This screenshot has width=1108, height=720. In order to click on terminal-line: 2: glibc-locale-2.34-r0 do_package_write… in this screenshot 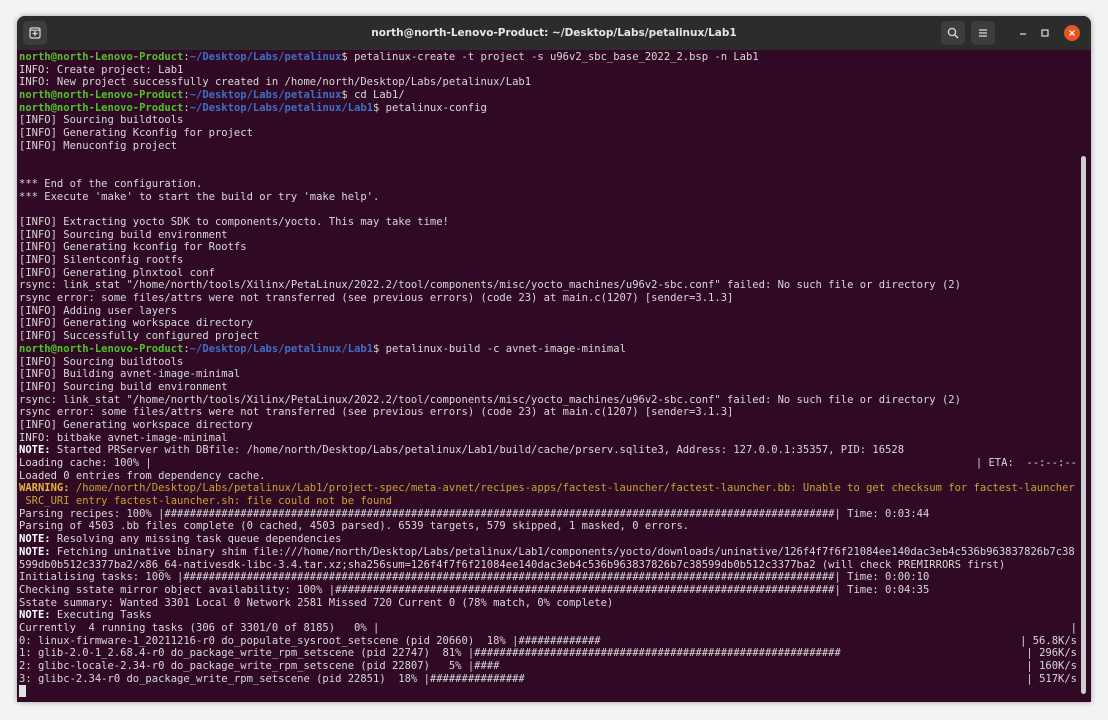, I will do `click(551, 666)`.